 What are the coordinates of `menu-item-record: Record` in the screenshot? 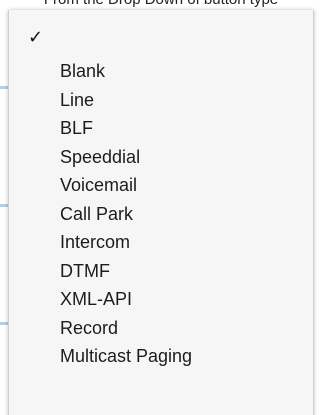 It's located at (126, 331).